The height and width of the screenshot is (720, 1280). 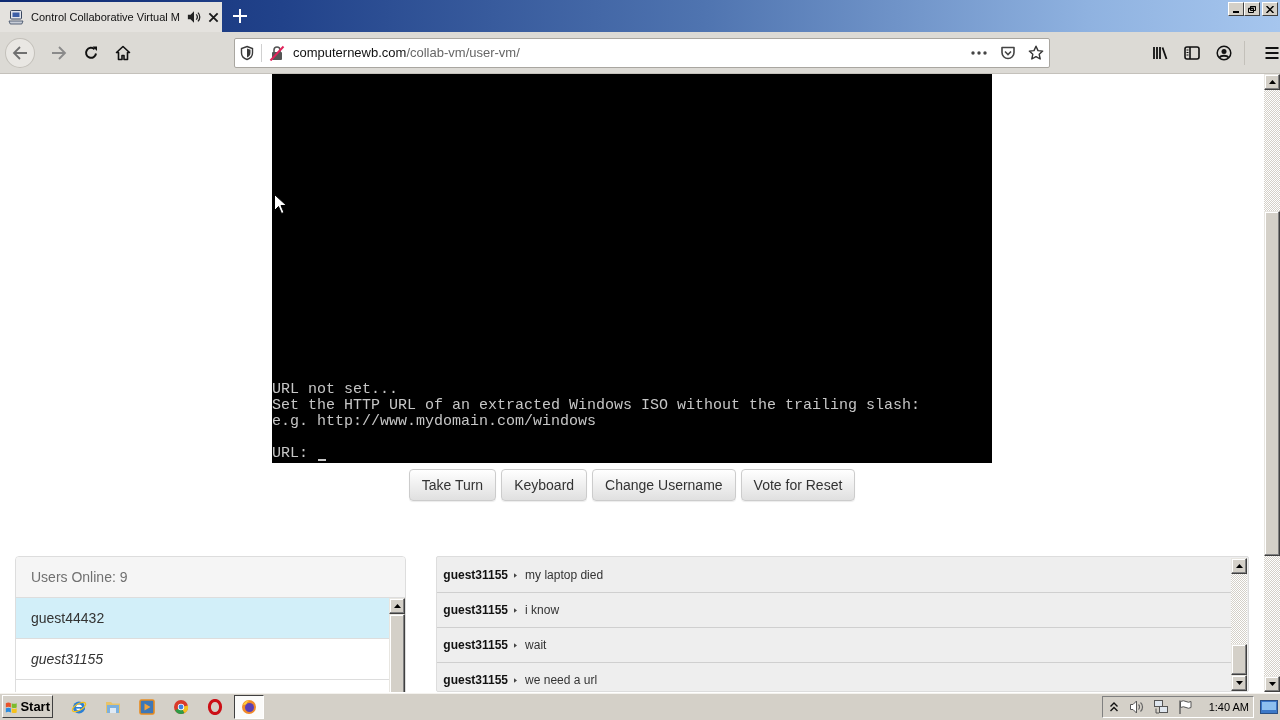 What do you see at coordinates (240, 16) in the screenshot?
I see `new-tab-icon` at bounding box center [240, 16].